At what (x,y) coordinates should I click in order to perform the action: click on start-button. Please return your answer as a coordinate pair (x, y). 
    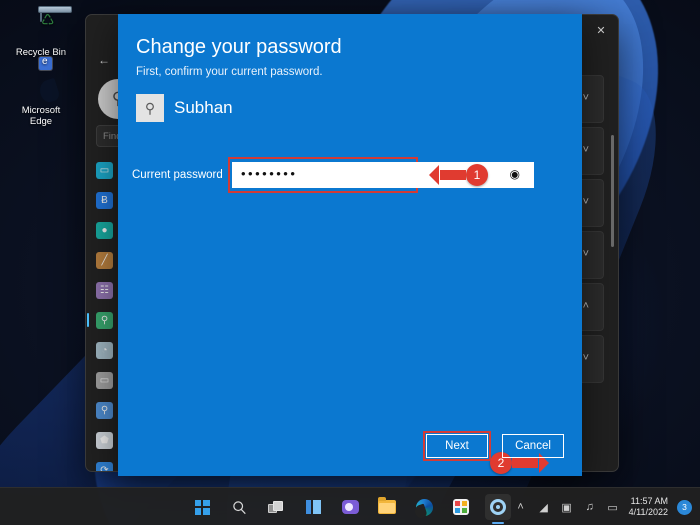
    Looking at the image, I should click on (202, 507).